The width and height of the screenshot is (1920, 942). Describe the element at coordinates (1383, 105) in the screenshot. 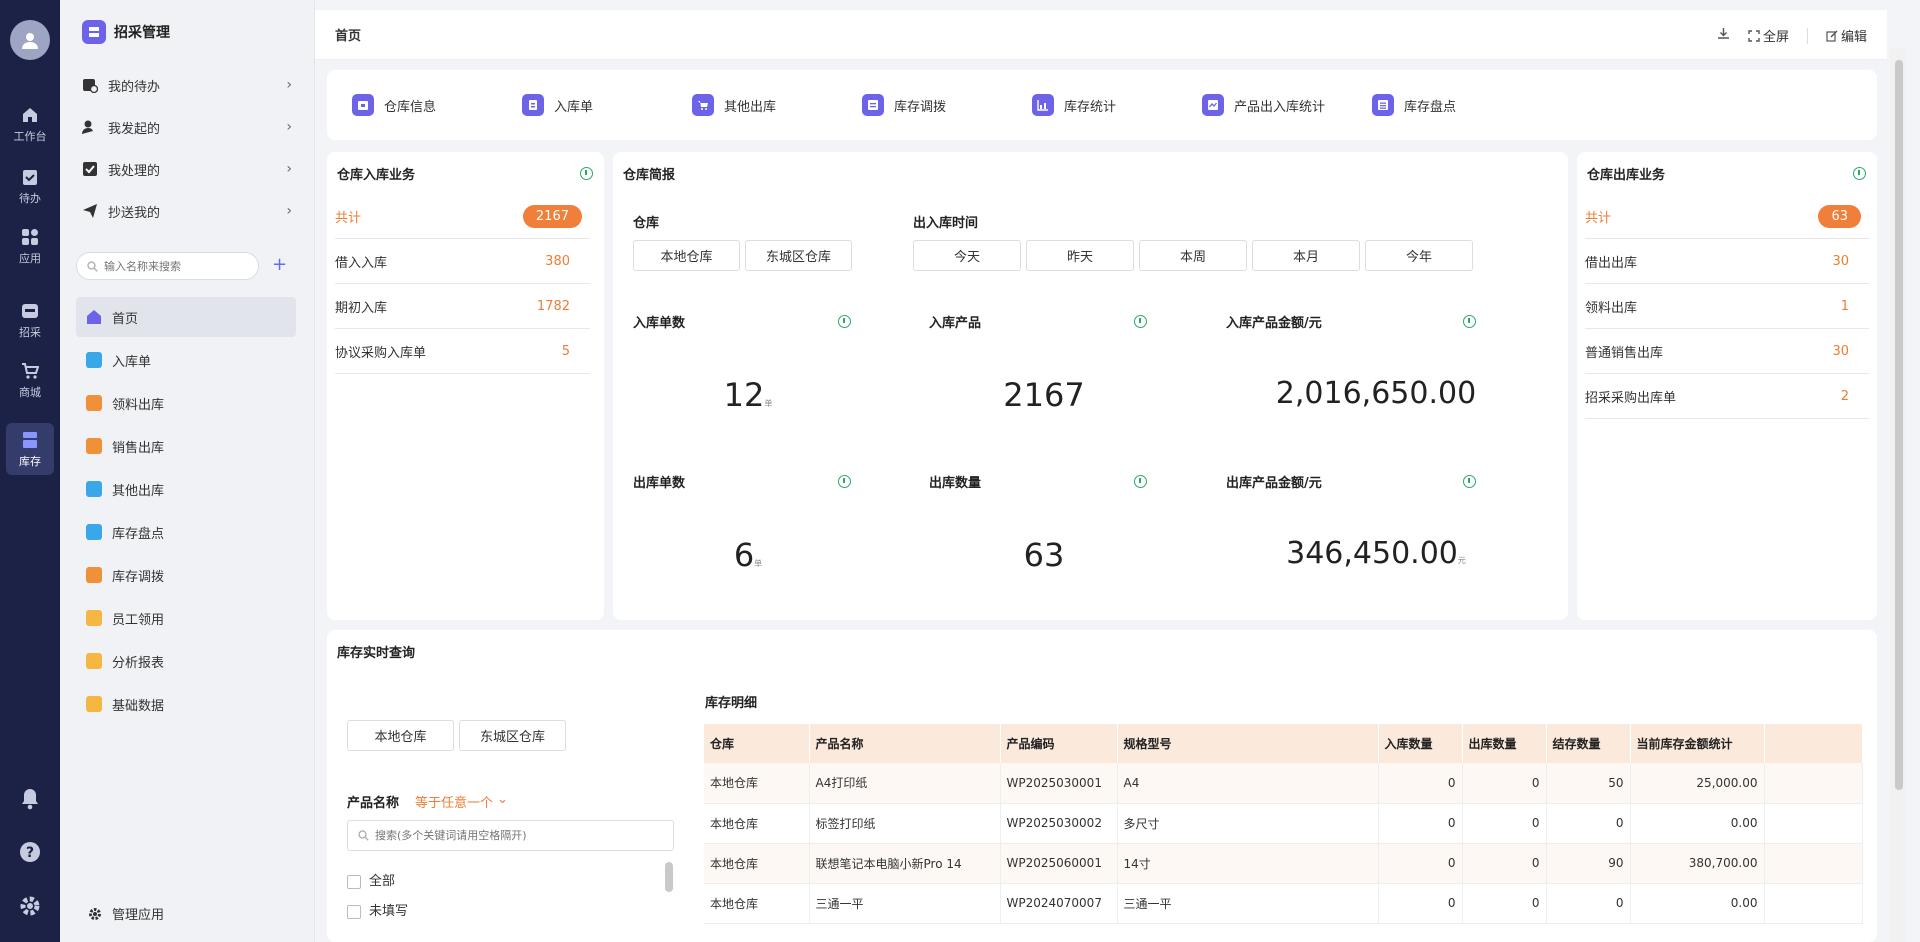

I see `checklist-icon` at that location.